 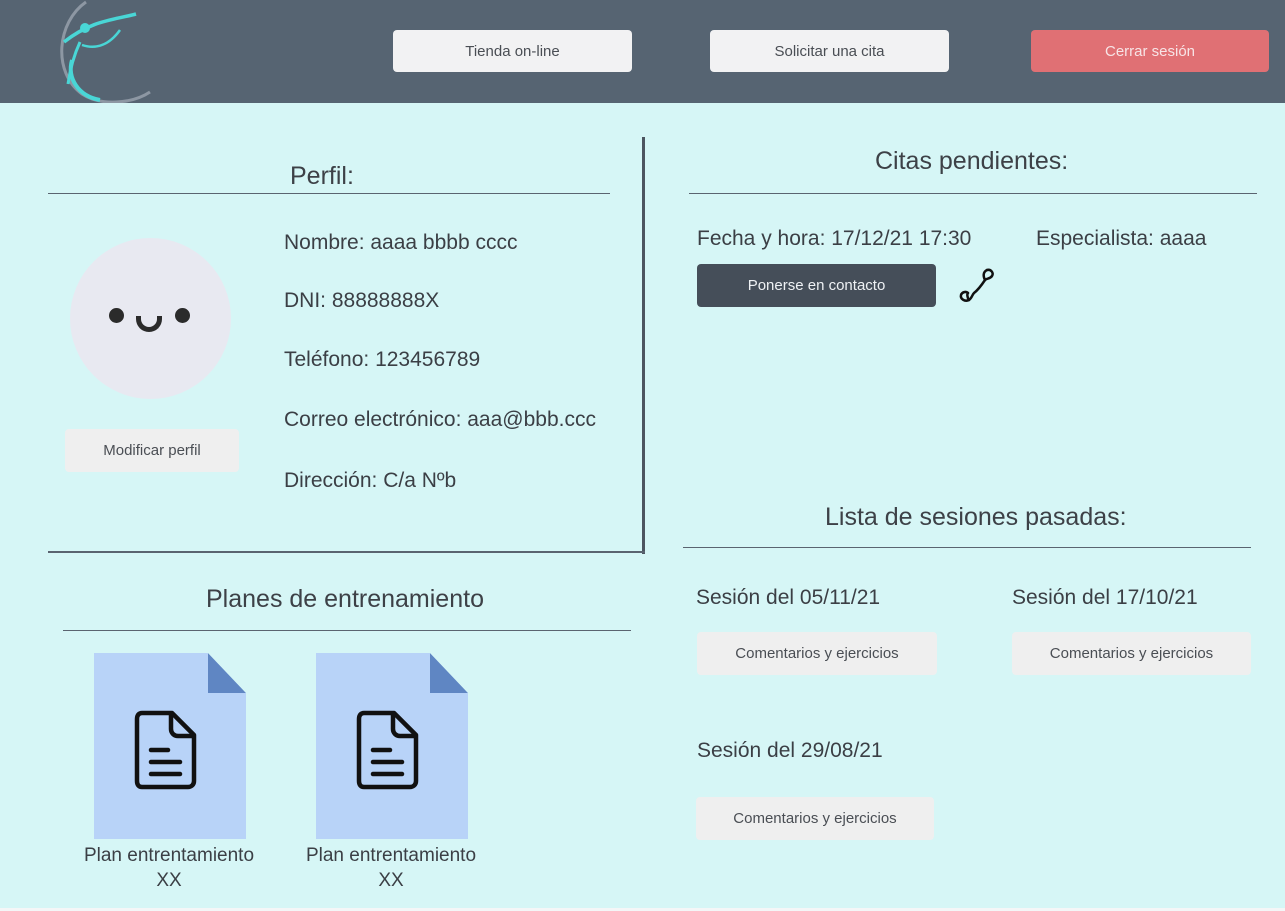 What do you see at coordinates (834, 238) in the screenshot?
I see `appointment-datetime: Fecha y hora: 17/12/21 17:30` at bounding box center [834, 238].